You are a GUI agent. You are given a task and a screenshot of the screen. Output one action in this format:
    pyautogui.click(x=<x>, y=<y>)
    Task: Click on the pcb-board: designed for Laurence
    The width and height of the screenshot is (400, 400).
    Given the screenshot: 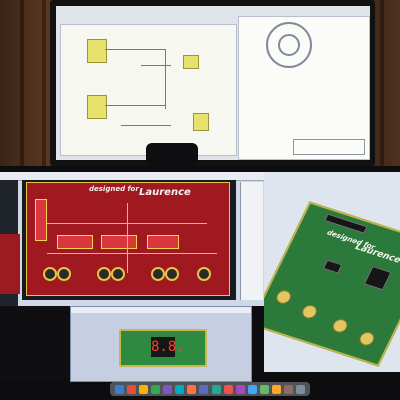 What is the action you would take?
    pyautogui.click(x=128, y=239)
    